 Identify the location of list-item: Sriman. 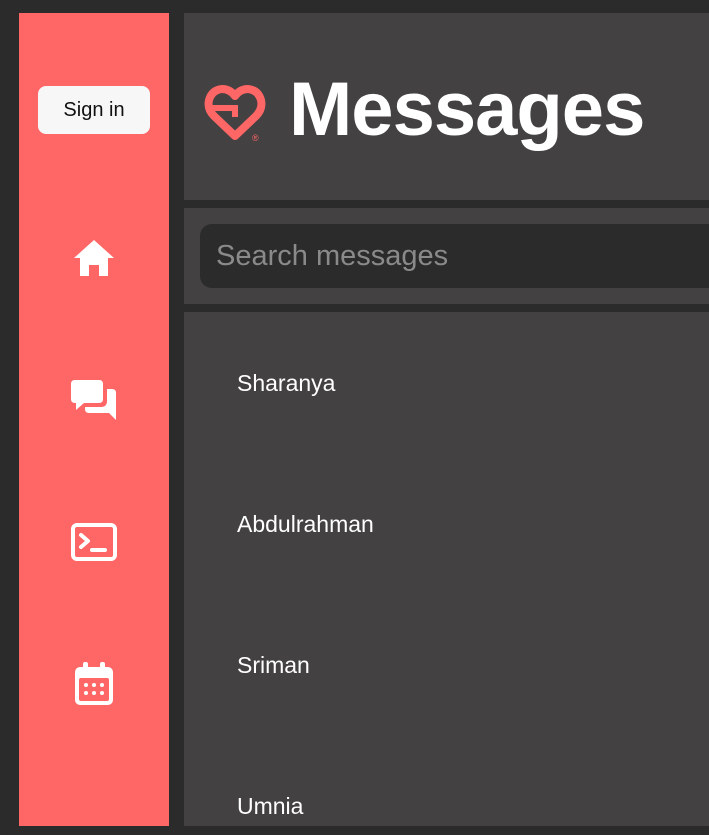
(446, 664).